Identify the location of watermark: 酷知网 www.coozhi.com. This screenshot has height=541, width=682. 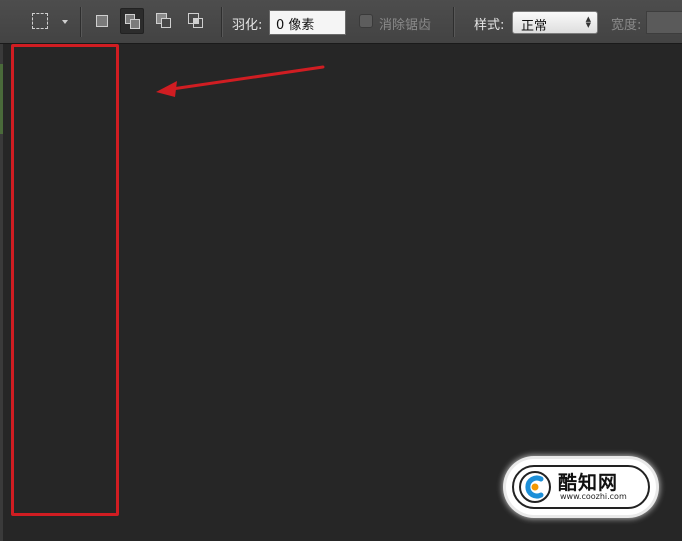
(581, 487).